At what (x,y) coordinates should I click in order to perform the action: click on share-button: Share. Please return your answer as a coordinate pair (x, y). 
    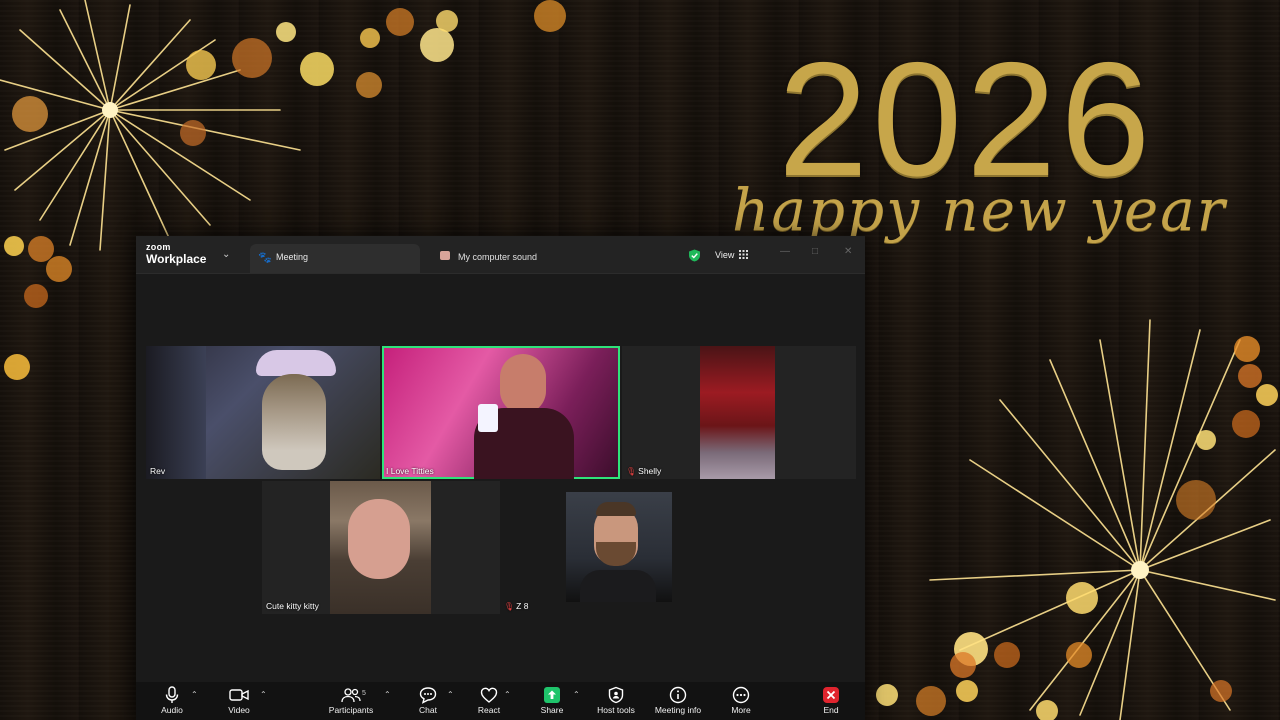
    Looking at the image, I should click on (552, 700).